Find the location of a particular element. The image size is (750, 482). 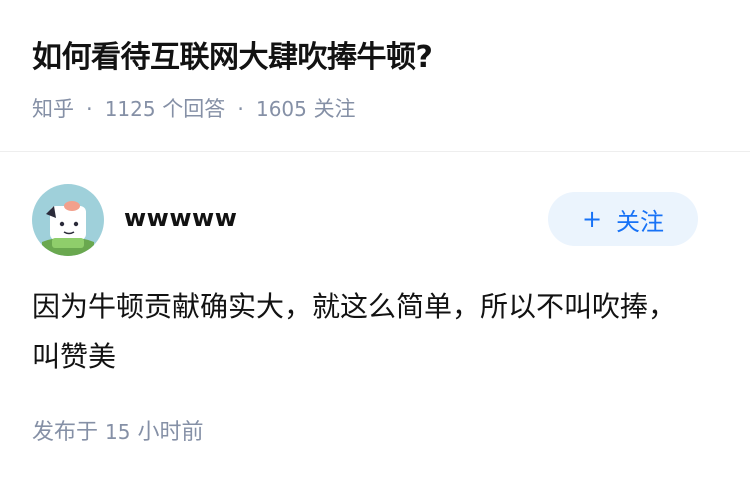

source-label: 知乎 is located at coordinates (53, 109).